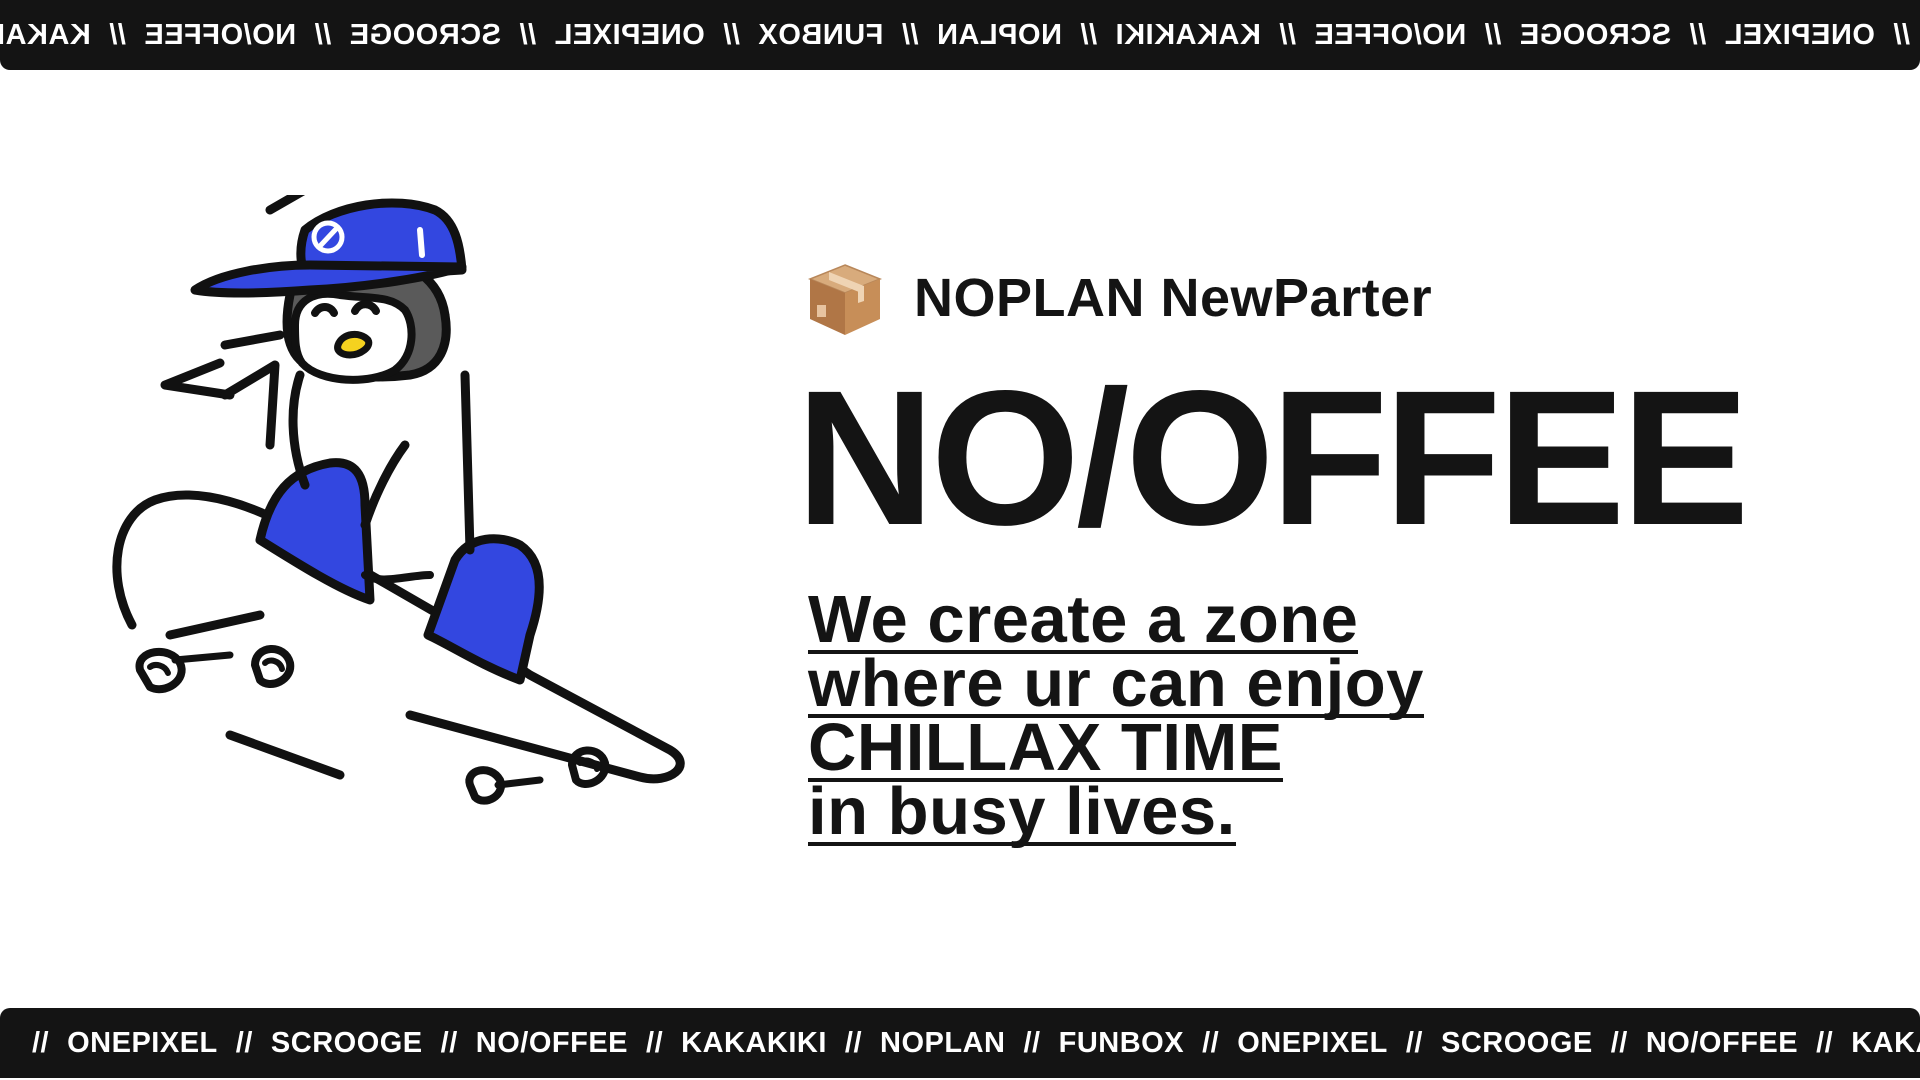 This screenshot has width=1920, height=1080. Describe the element at coordinates (845, 299) in the screenshot. I see `package-box-icon` at that location.